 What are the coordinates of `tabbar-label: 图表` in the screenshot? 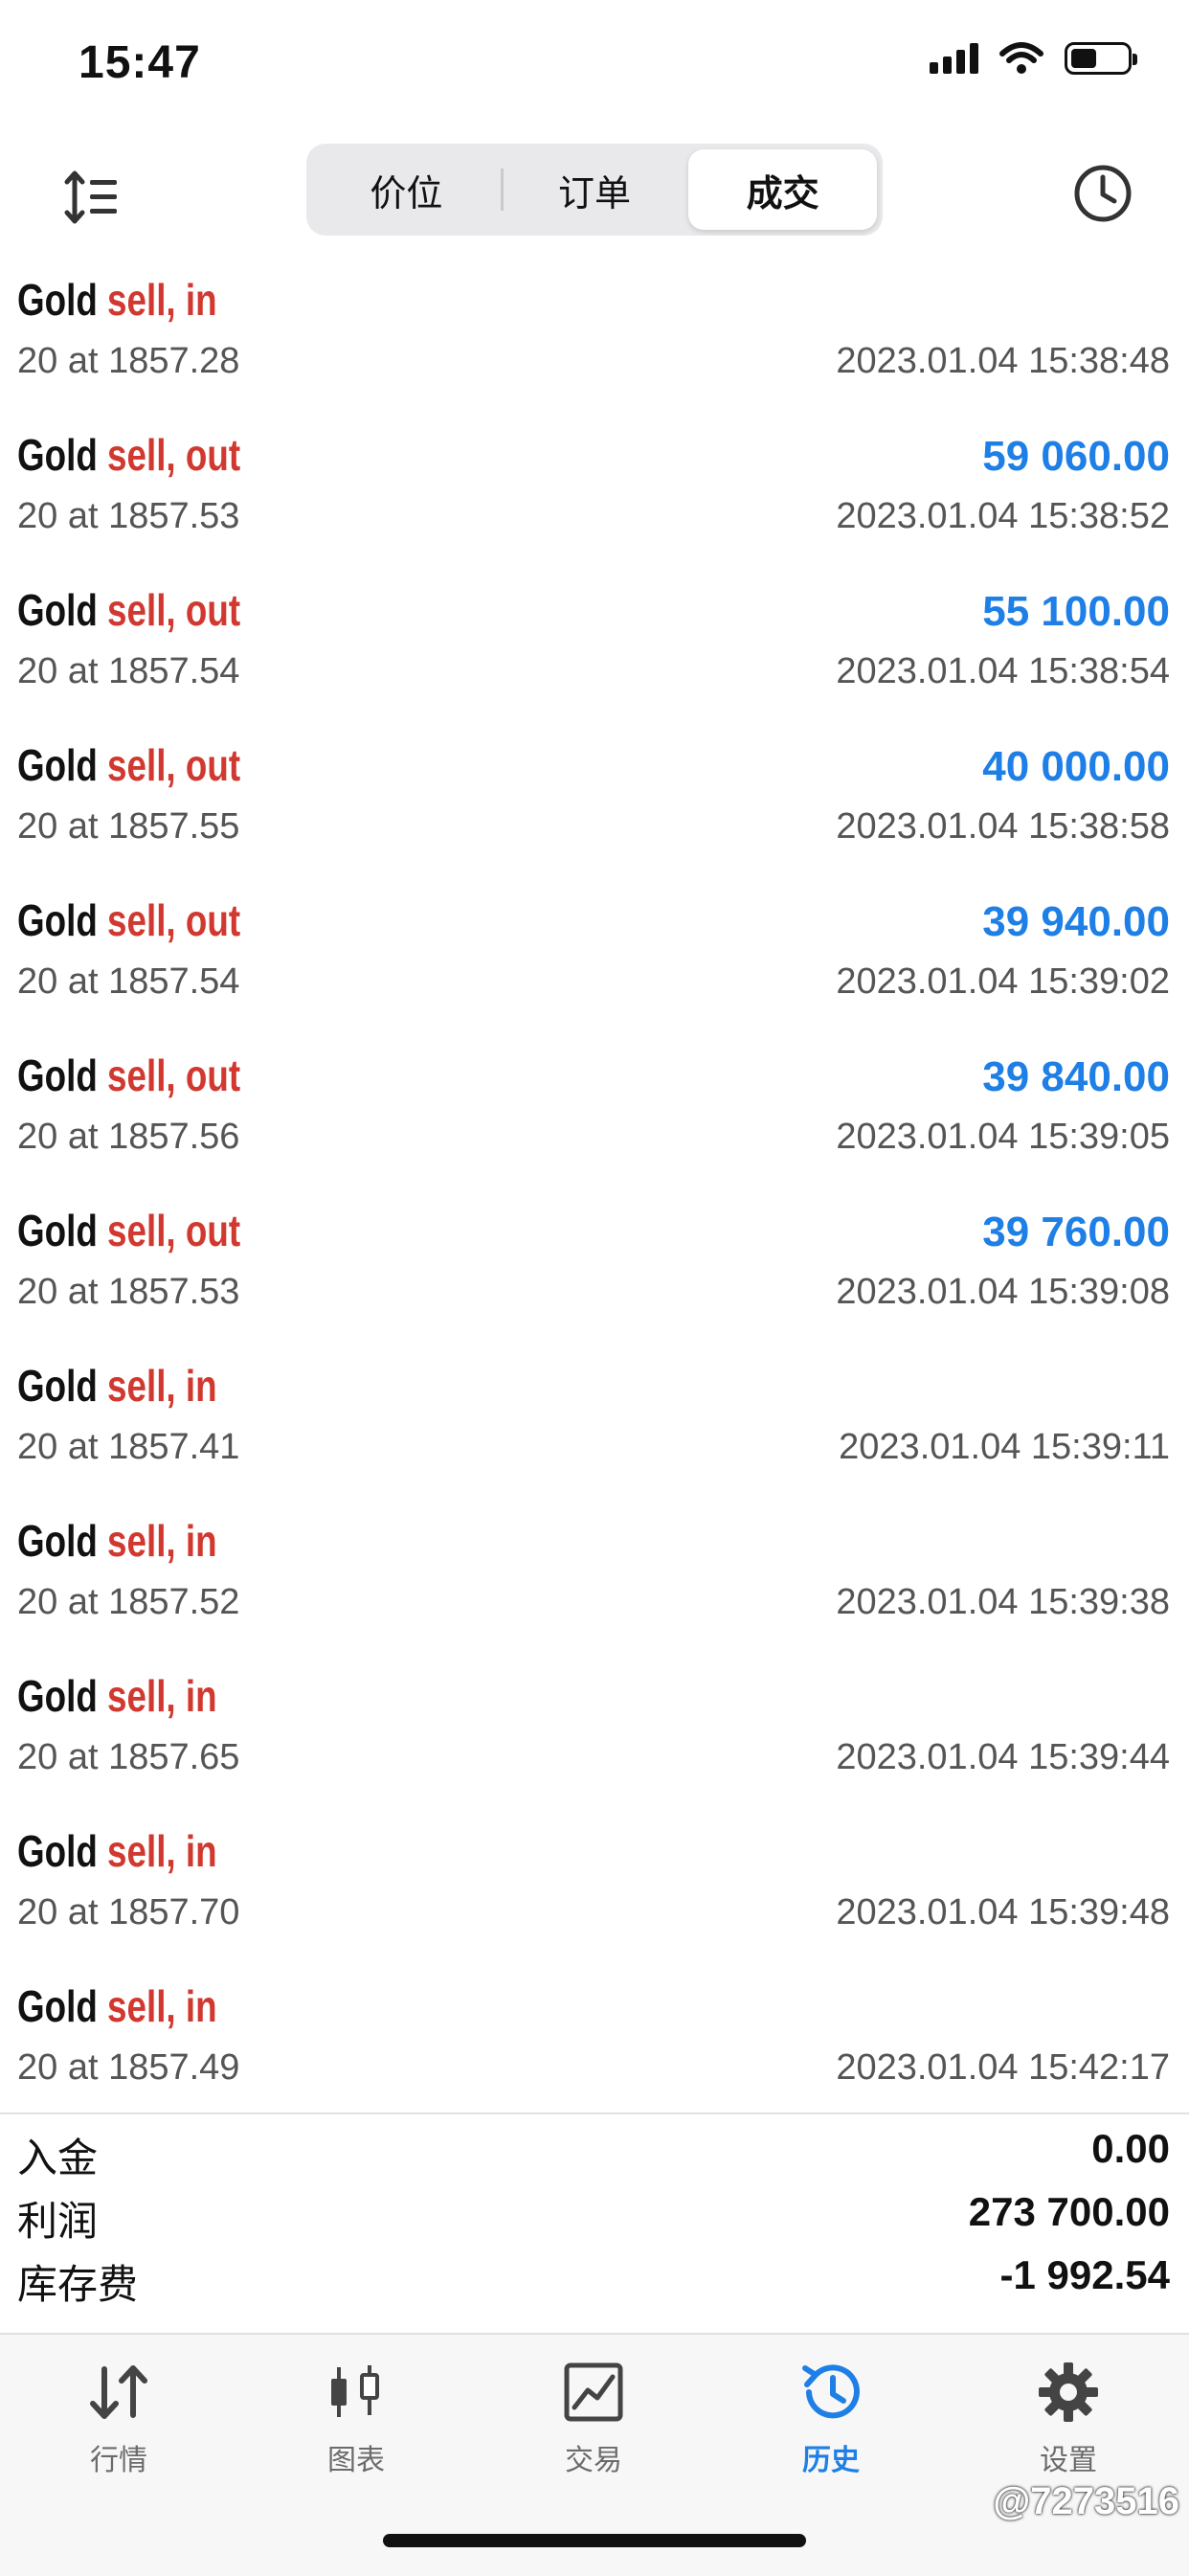 It's located at (356, 2460).